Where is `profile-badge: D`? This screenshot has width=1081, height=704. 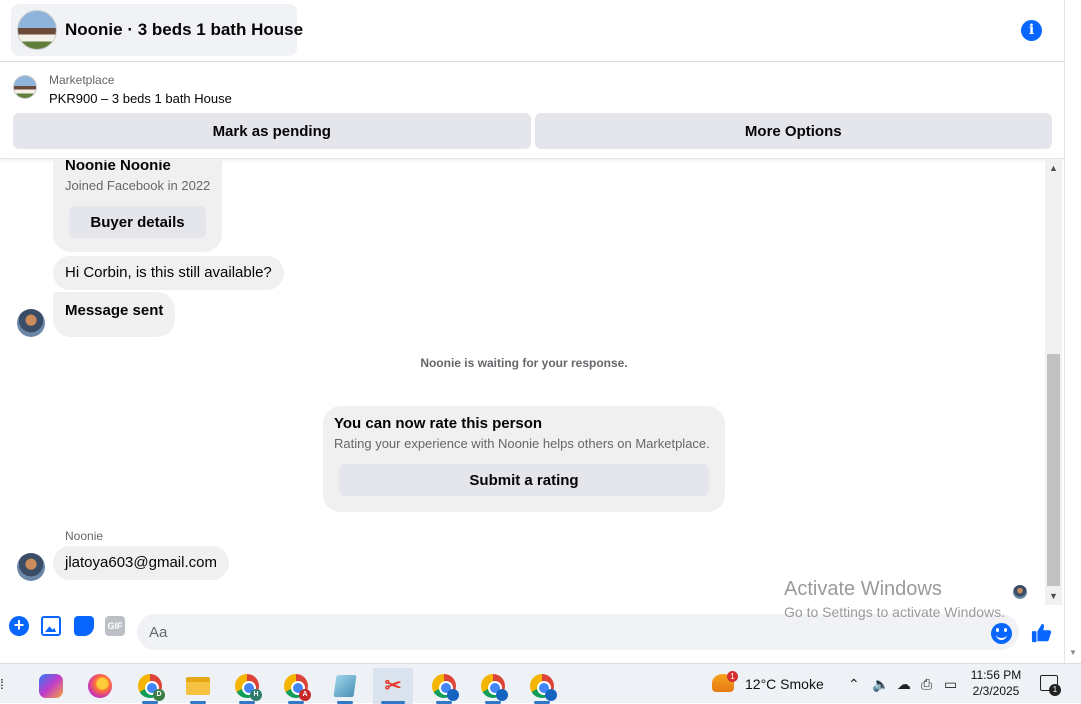
profile-badge: D is located at coordinates (159, 695).